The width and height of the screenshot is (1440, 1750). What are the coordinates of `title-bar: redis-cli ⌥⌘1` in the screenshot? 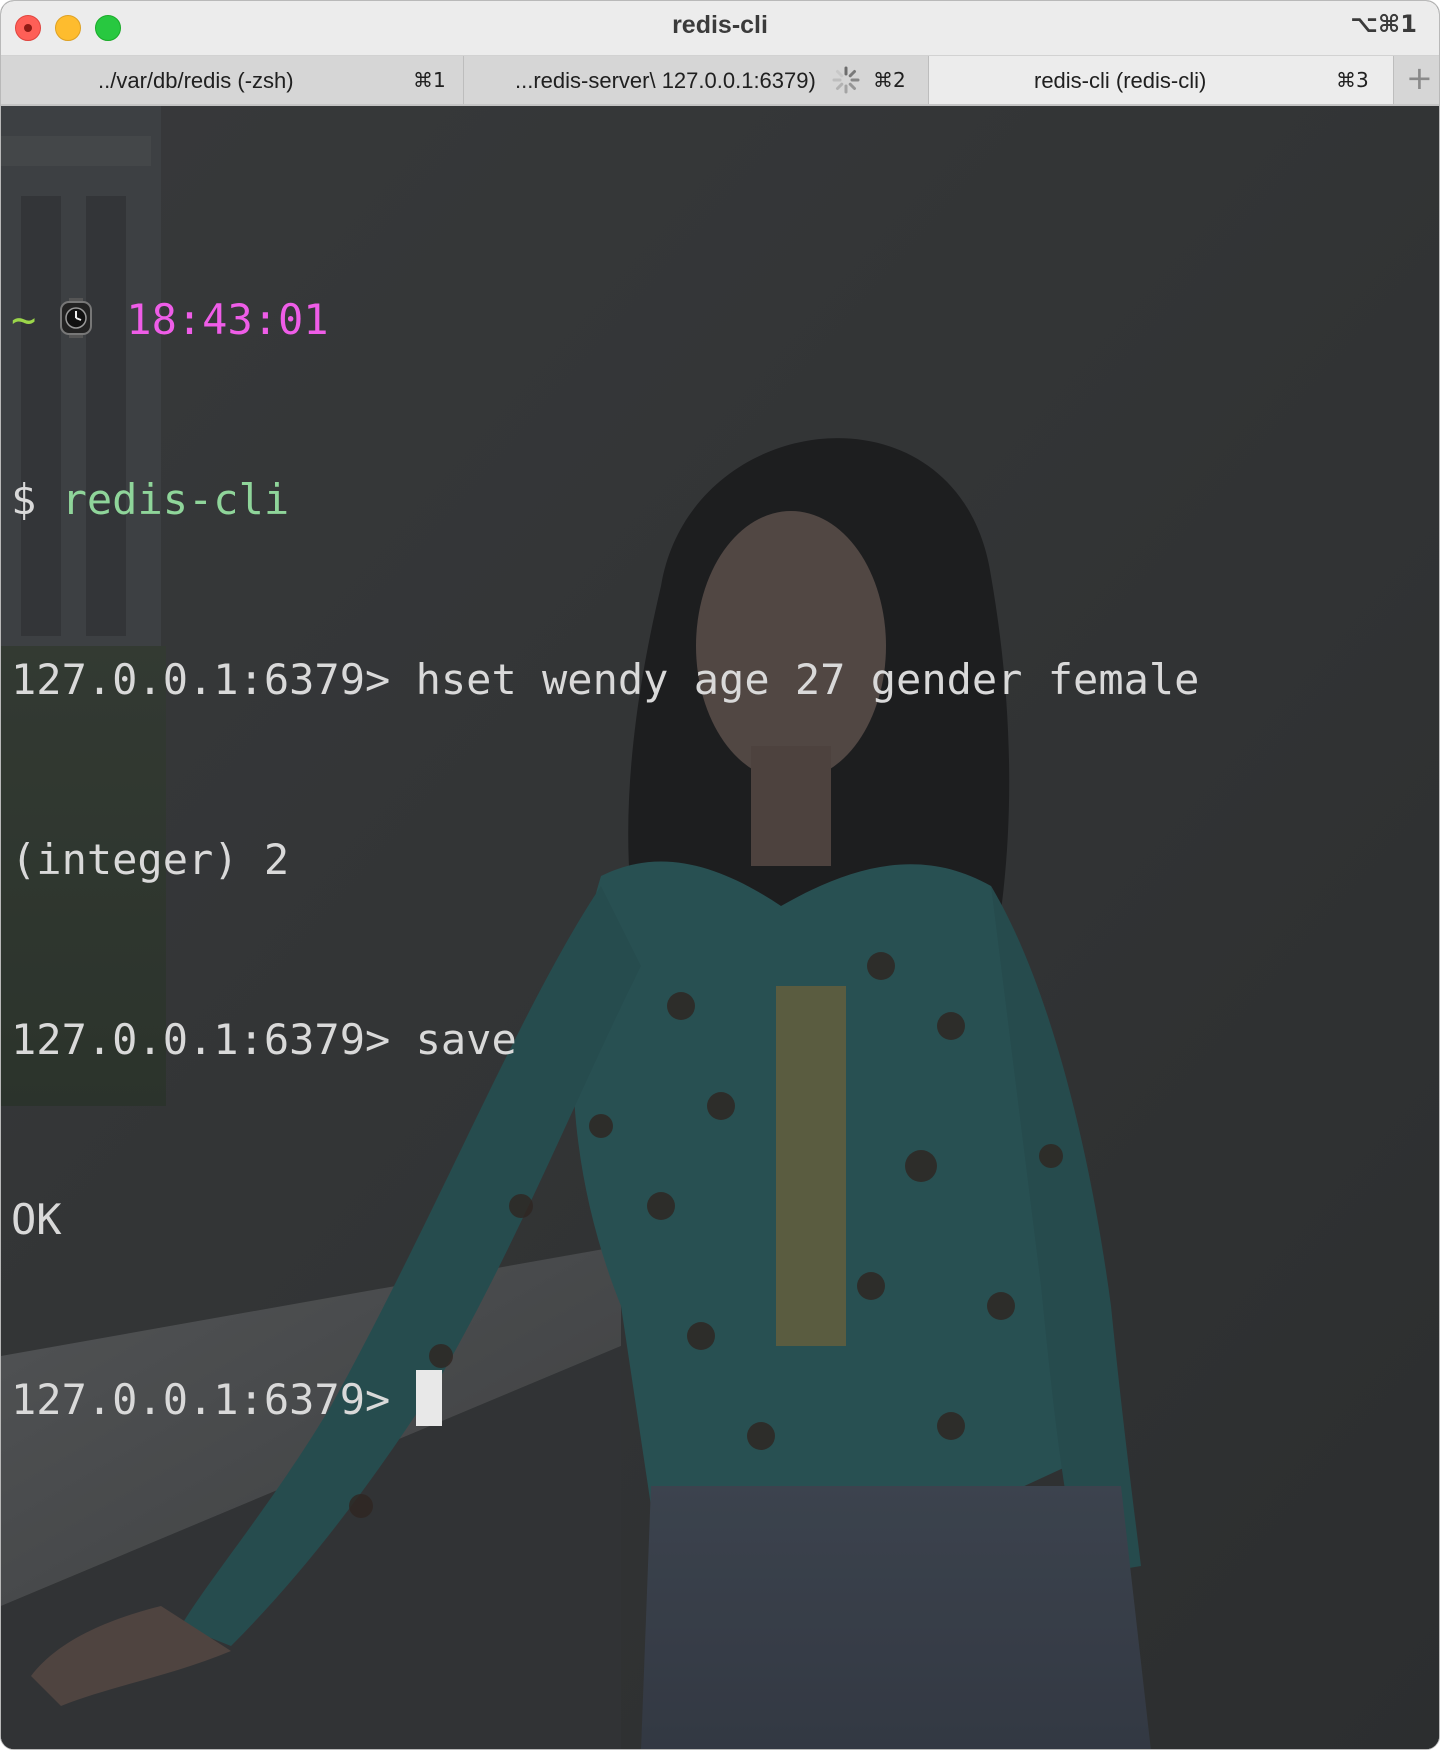 It's located at (720, 28).